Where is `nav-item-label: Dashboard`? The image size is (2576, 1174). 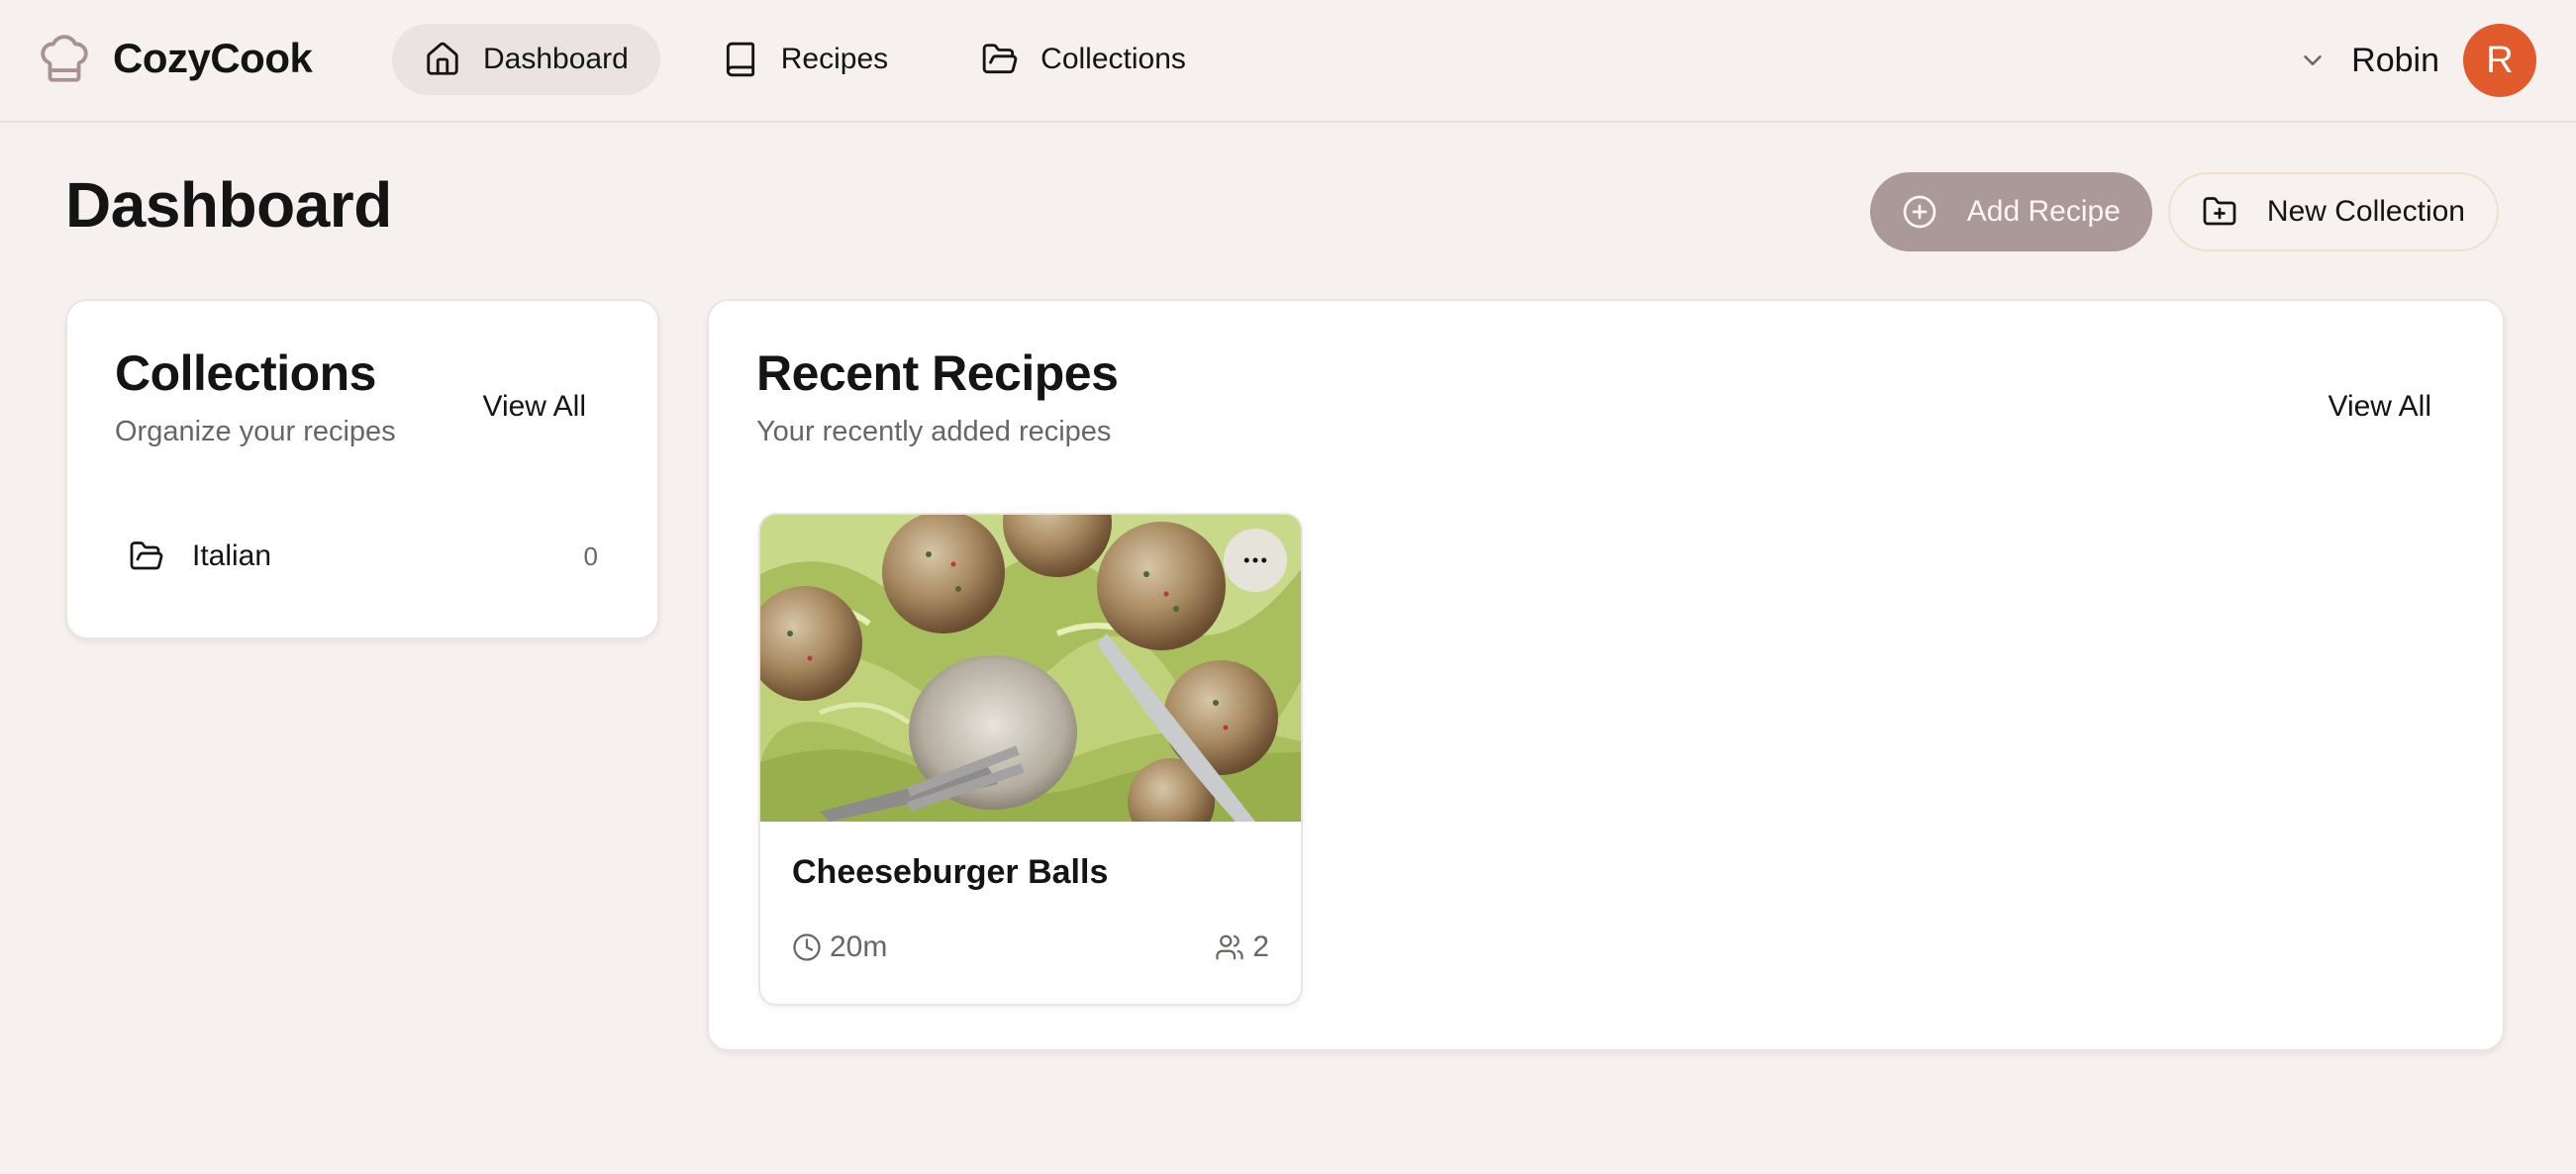
nav-item-label: Dashboard is located at coordinates (556, 59).